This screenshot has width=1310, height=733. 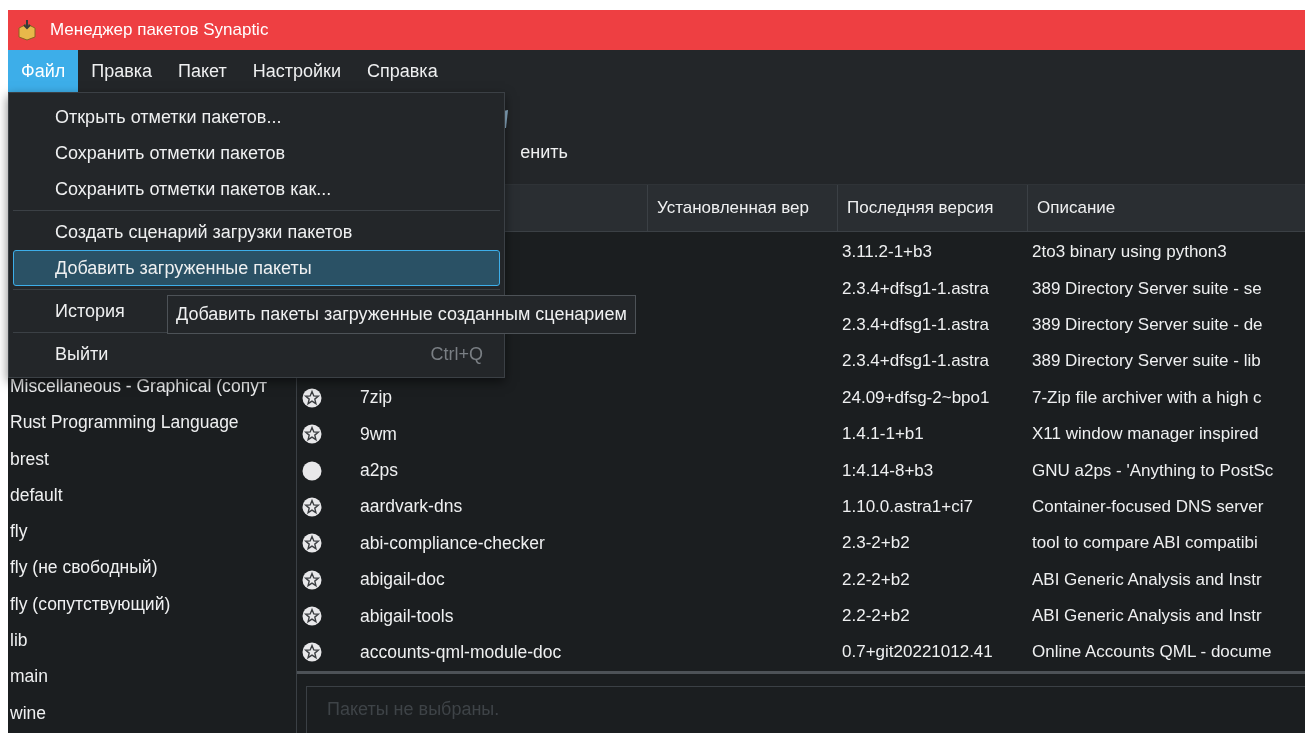 What do you see at coordinates (461, 652) in the screenshot?
I see `package-name: accounts-qml-module-doc` at bounding box center [461, 652].